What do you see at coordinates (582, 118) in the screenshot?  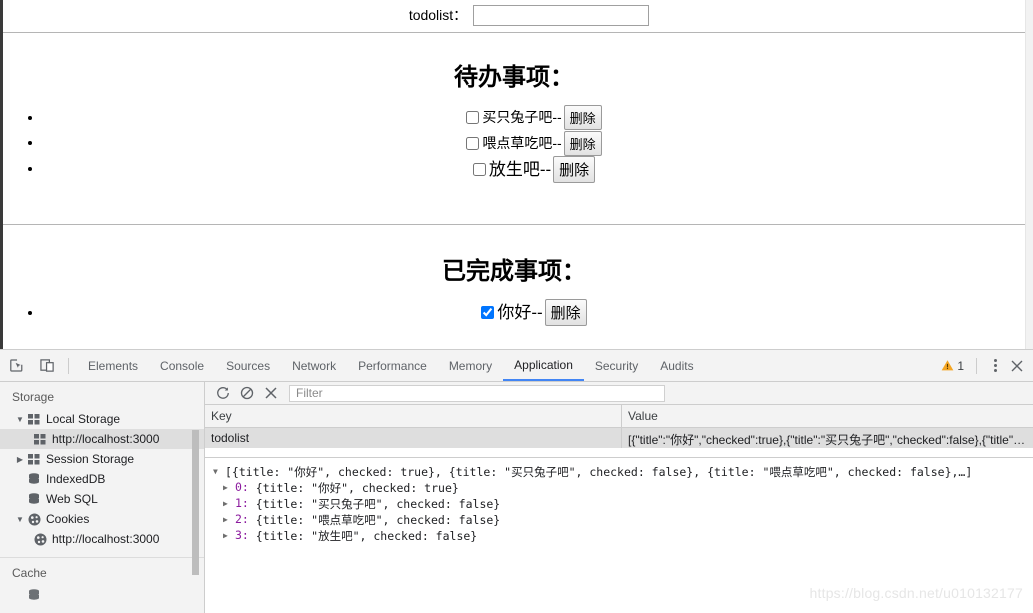 I see `pending-item-0-delete-button: 删除` at bounding box center [582, 118].